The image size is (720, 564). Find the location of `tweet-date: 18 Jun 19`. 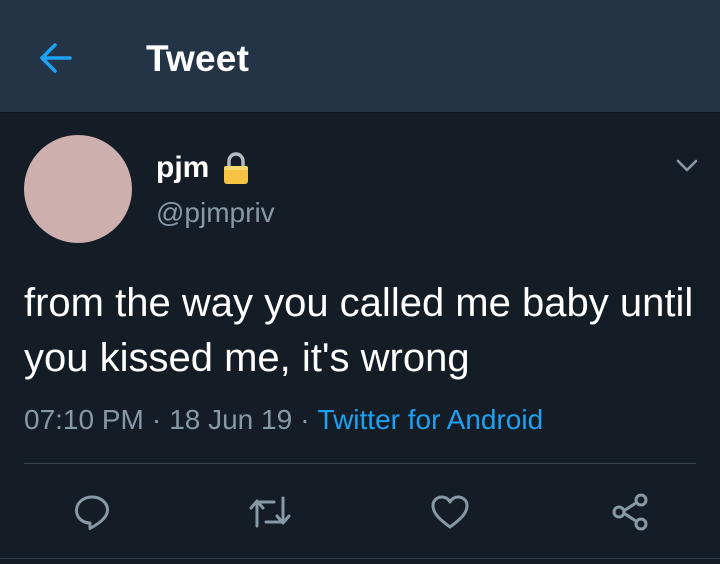

tweet-date: 18 Jun 19 is located at coordinates (231, 419).